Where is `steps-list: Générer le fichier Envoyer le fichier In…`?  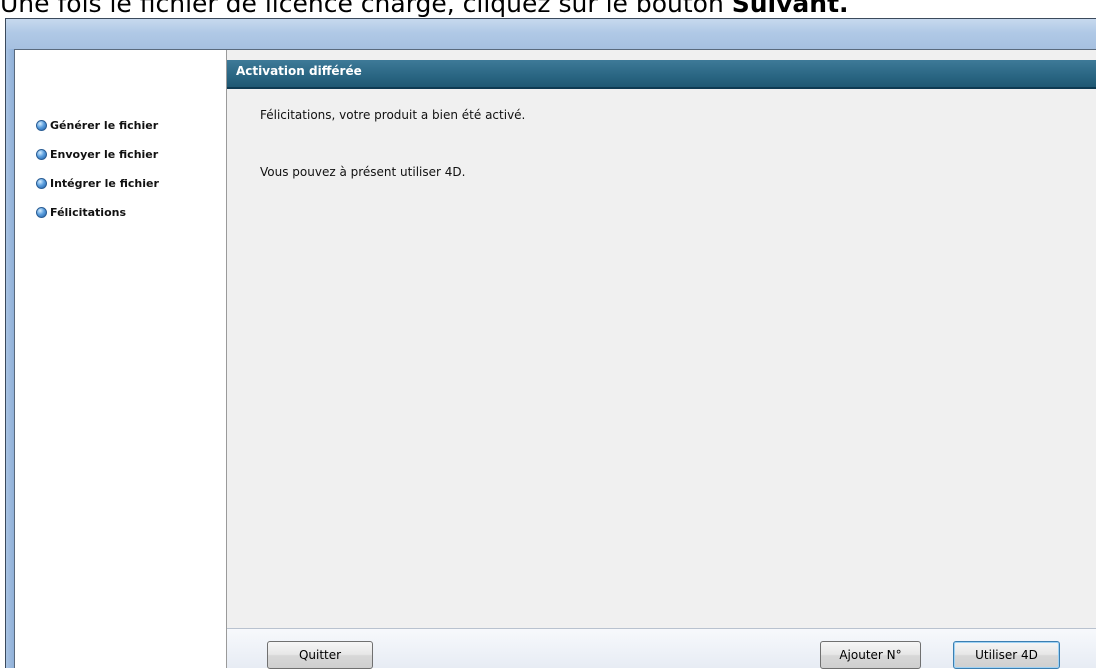
steps-list: Générer le fichier Envoyer le fichier In… is located at coordinates (97, 169).